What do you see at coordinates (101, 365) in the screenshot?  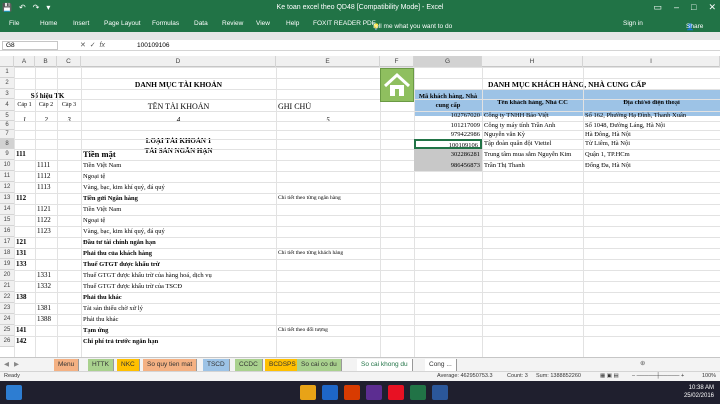 I see `sheet-tab: HTTK` at bounding box center [101, 365].